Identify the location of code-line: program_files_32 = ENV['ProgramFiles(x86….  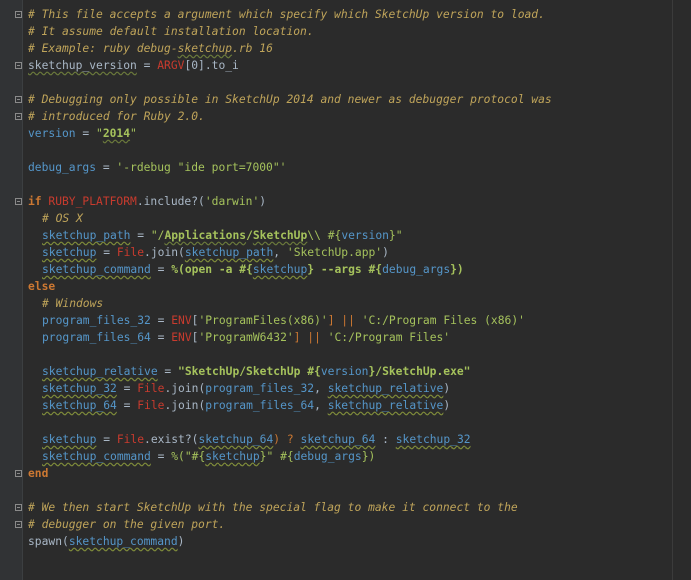
(359, 320).